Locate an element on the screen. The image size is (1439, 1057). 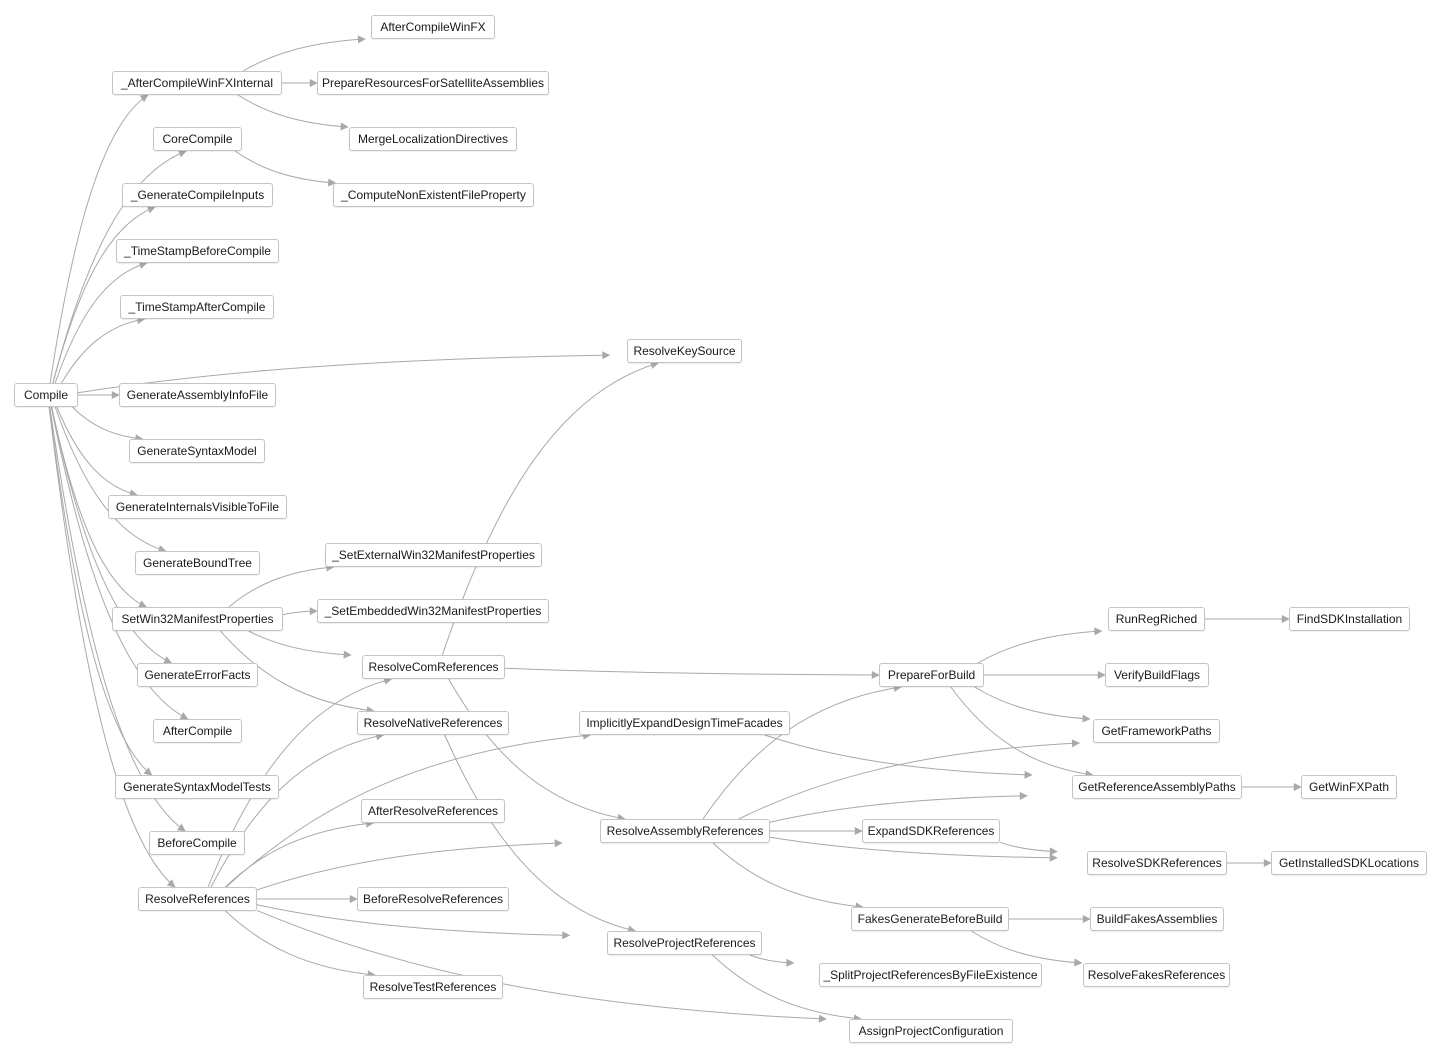
node-fakes-generate-before-build: FakesGenerateBeforeBuild is located at coordinates (930, 919).